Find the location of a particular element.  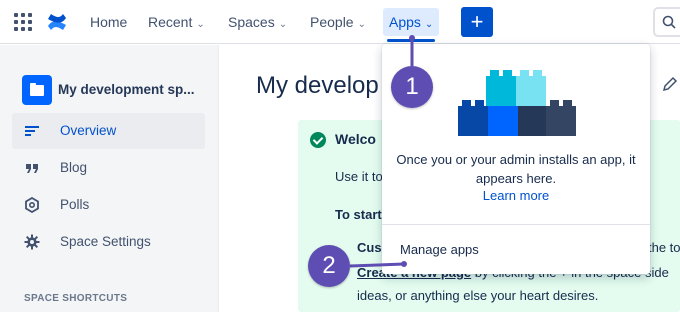

callout-badge-1: 1 is located at coordinates (412, 87).